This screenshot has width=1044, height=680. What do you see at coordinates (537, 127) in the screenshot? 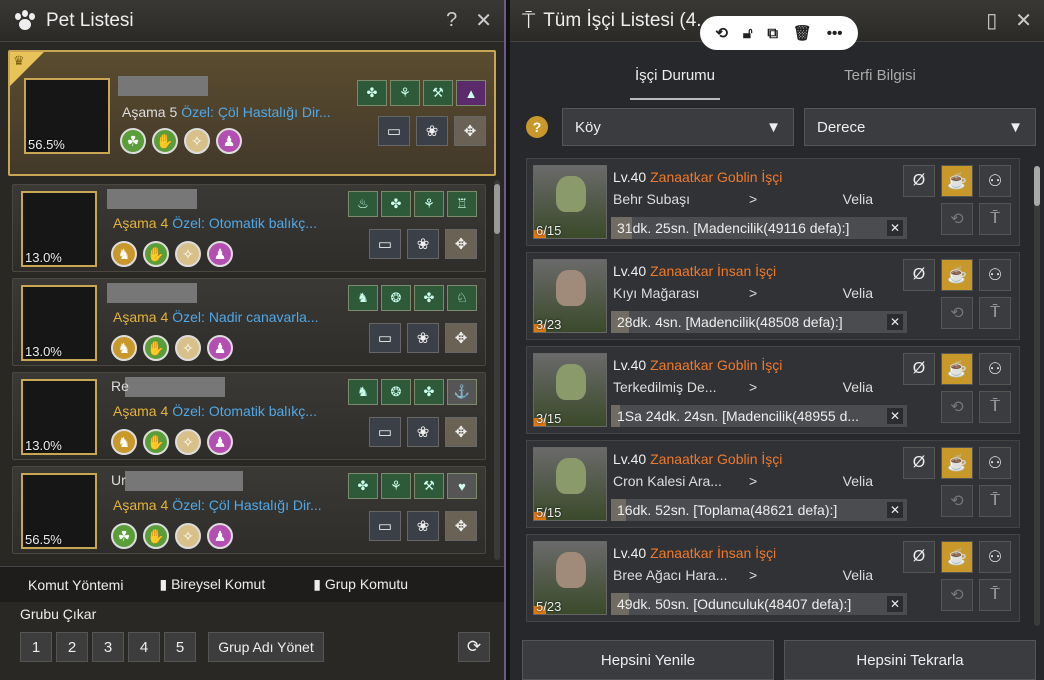
I see `help-icon: ?` at bounding box center [537, 127].